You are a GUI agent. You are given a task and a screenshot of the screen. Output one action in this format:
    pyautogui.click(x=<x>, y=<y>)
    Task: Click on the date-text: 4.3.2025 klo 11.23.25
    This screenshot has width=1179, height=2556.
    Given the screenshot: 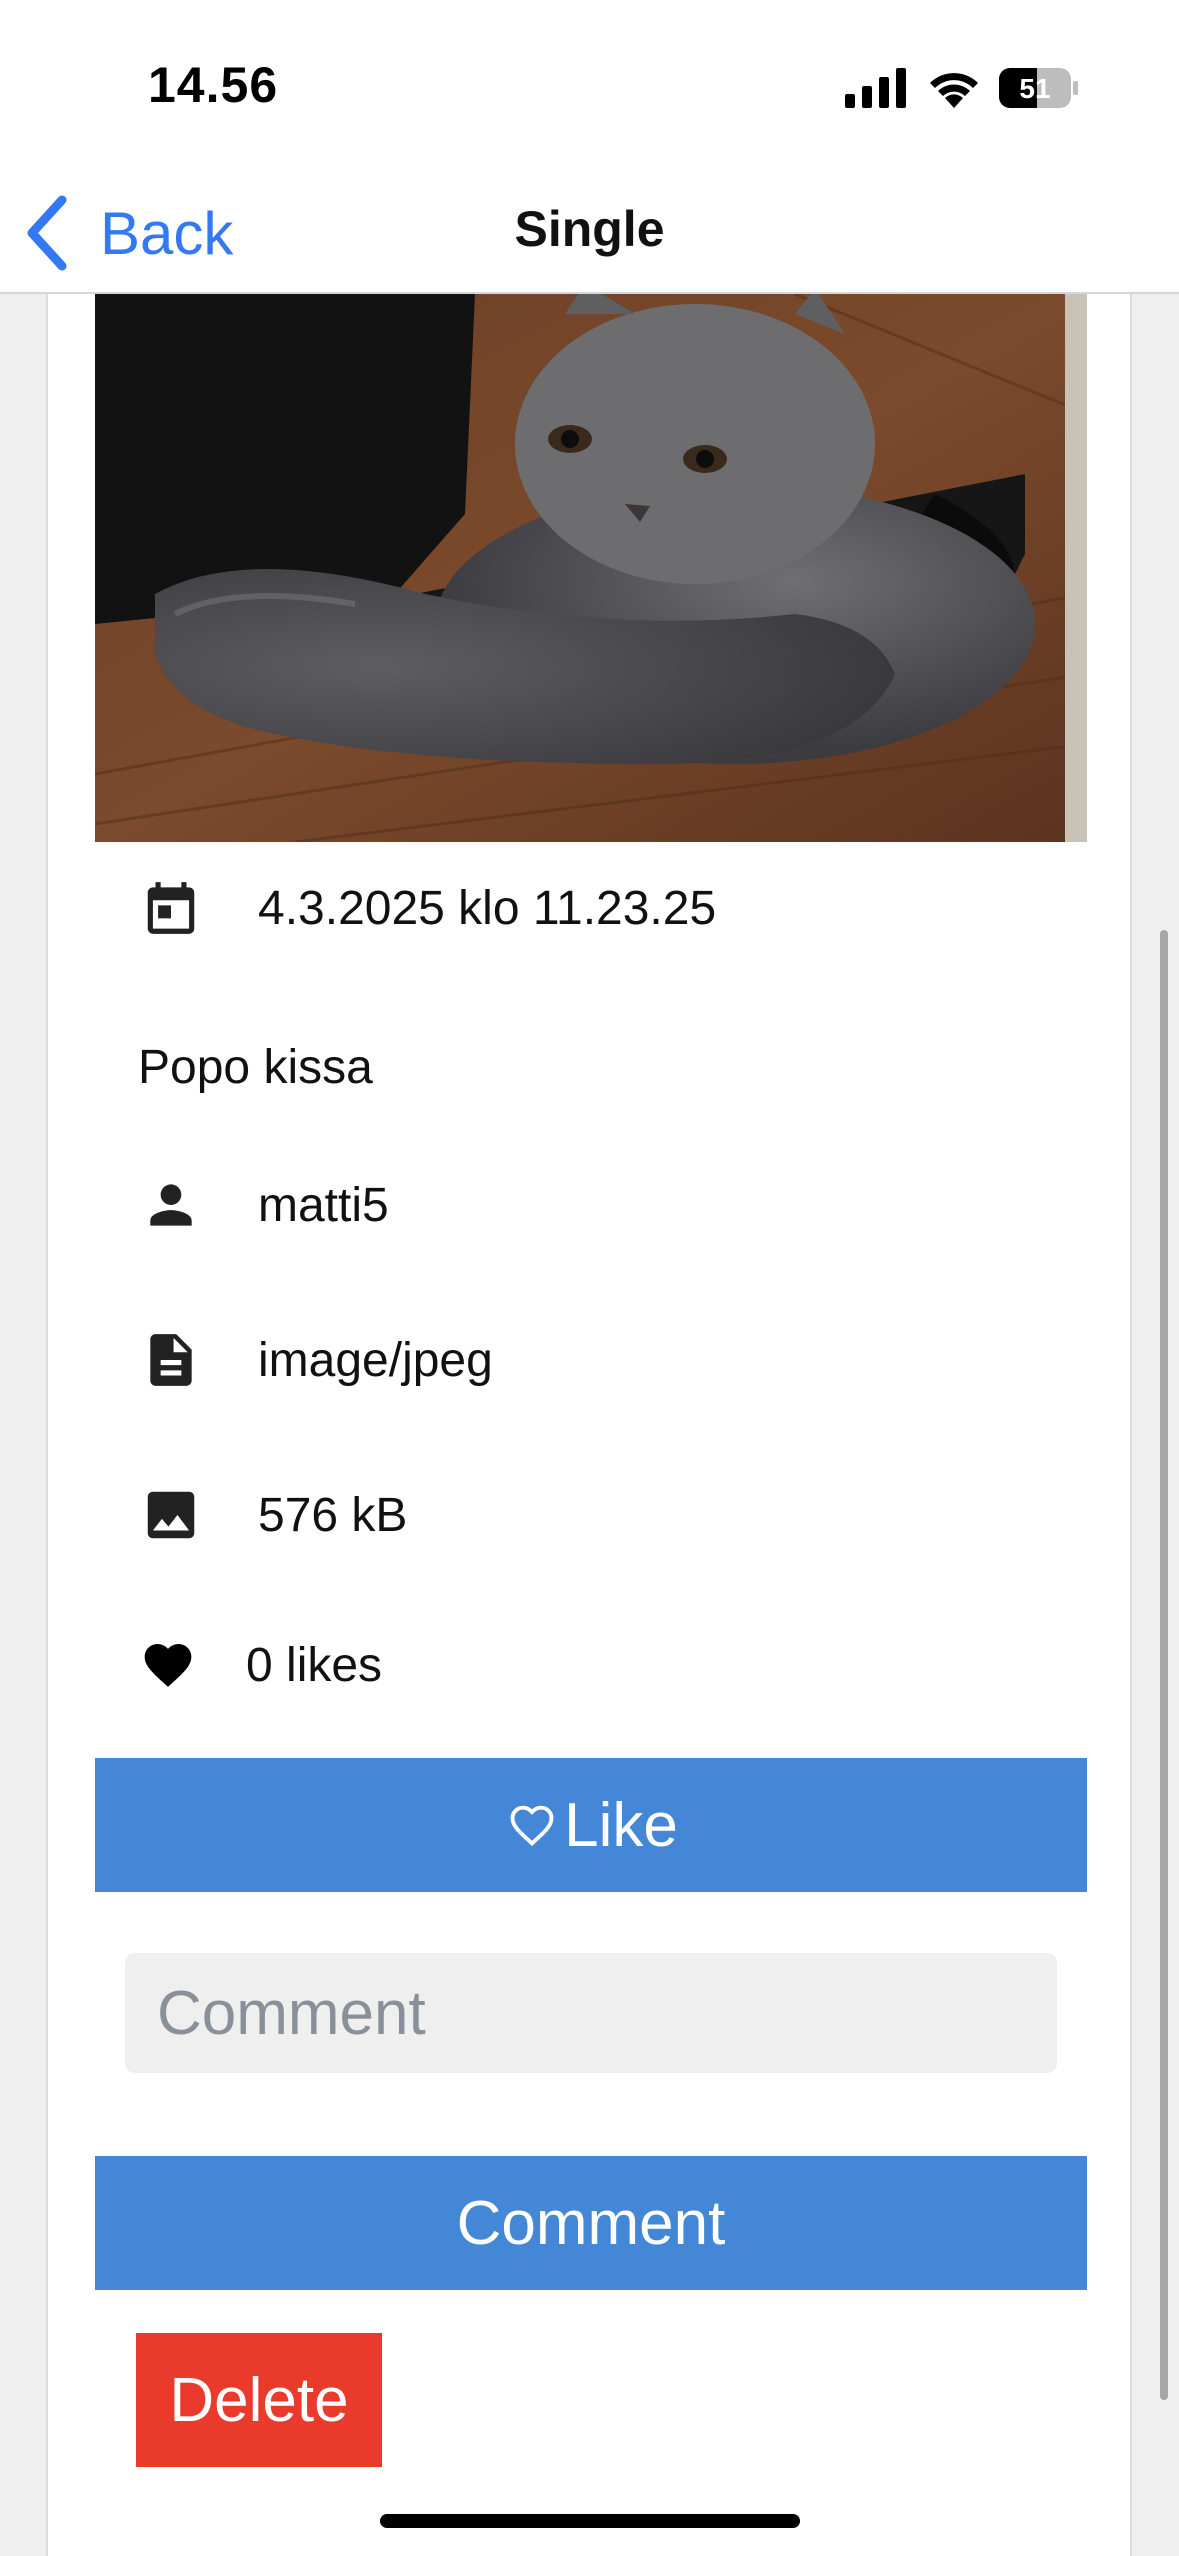 What is the action you would take?
    pyautogui.click(x=487, y=908)
    